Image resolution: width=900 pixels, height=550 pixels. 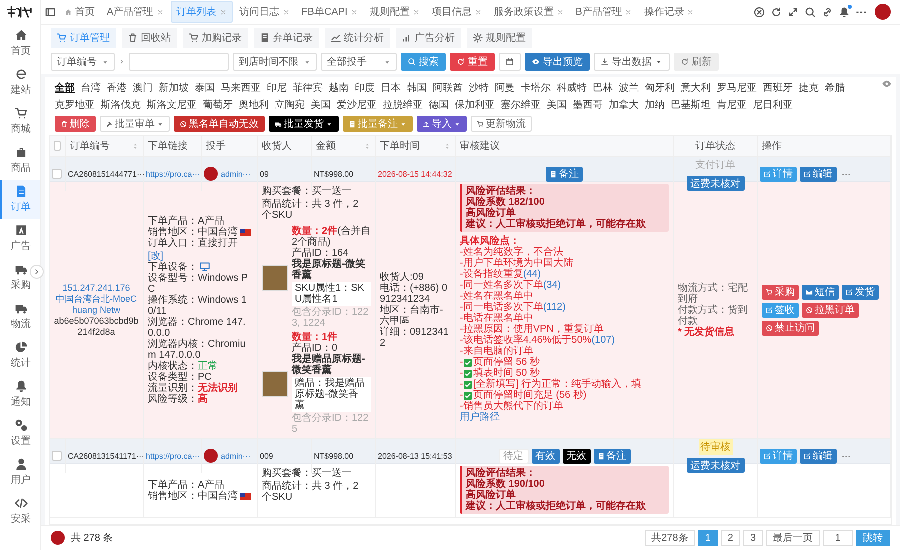 What do you see at coordinates (215, 38) in the screenshot?
I see `section-tab: 加购记录` at bounding box center [215, 38].